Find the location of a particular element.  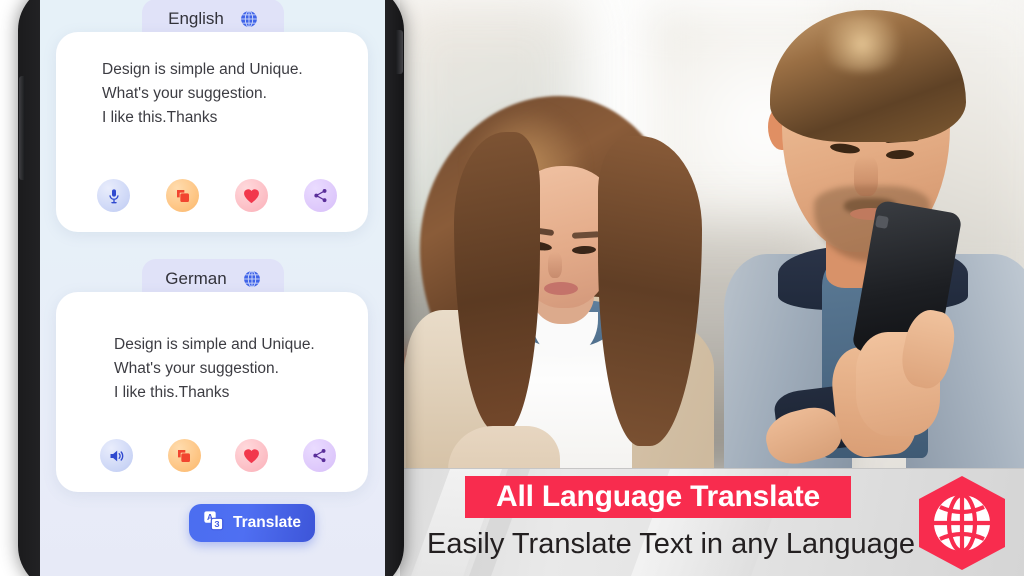

banner-subtitle: Easily Translate Text in any Language is located at coordinates (671, 544).